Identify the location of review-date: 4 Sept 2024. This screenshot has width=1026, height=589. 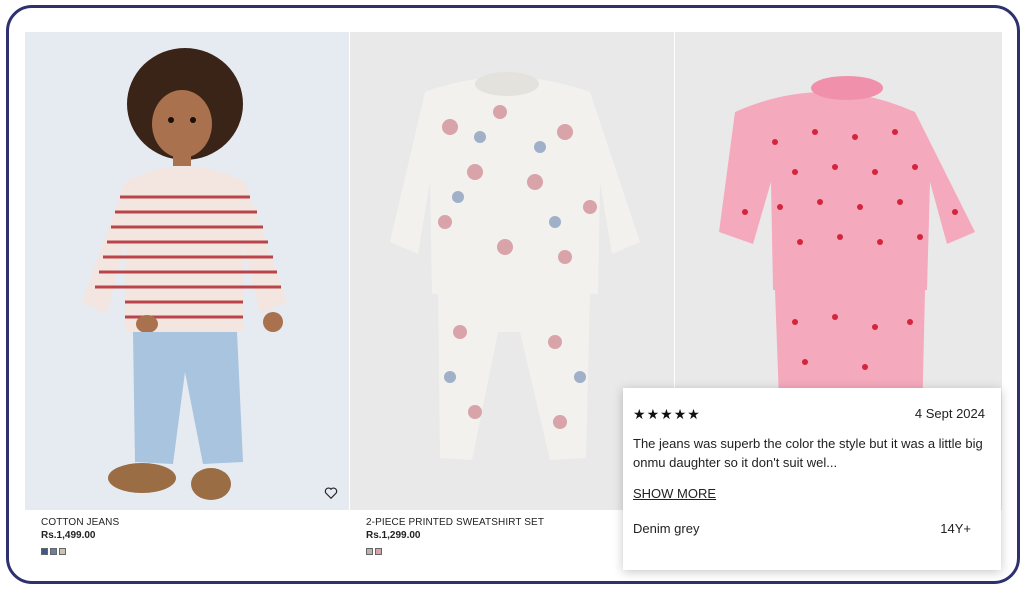
(949, 413).